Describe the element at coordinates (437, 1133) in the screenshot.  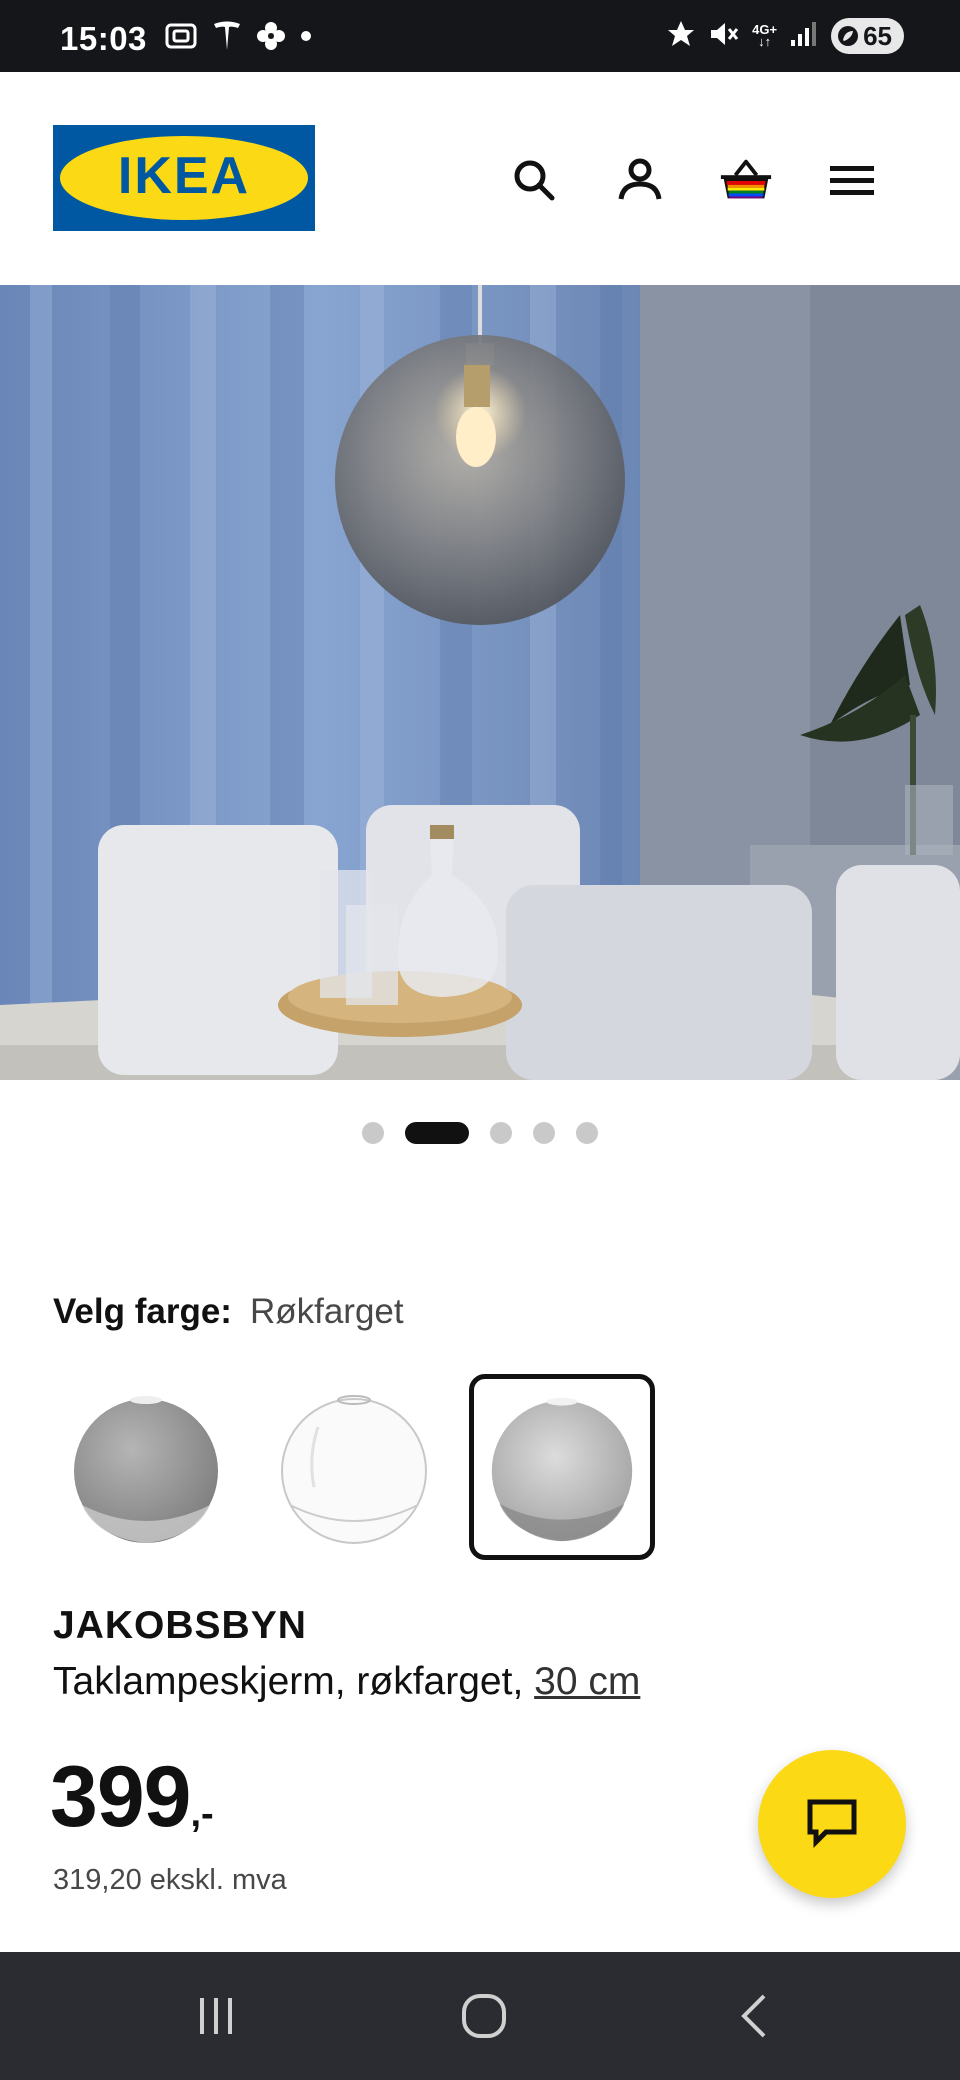
I see `carousel-dot-active` at that location.